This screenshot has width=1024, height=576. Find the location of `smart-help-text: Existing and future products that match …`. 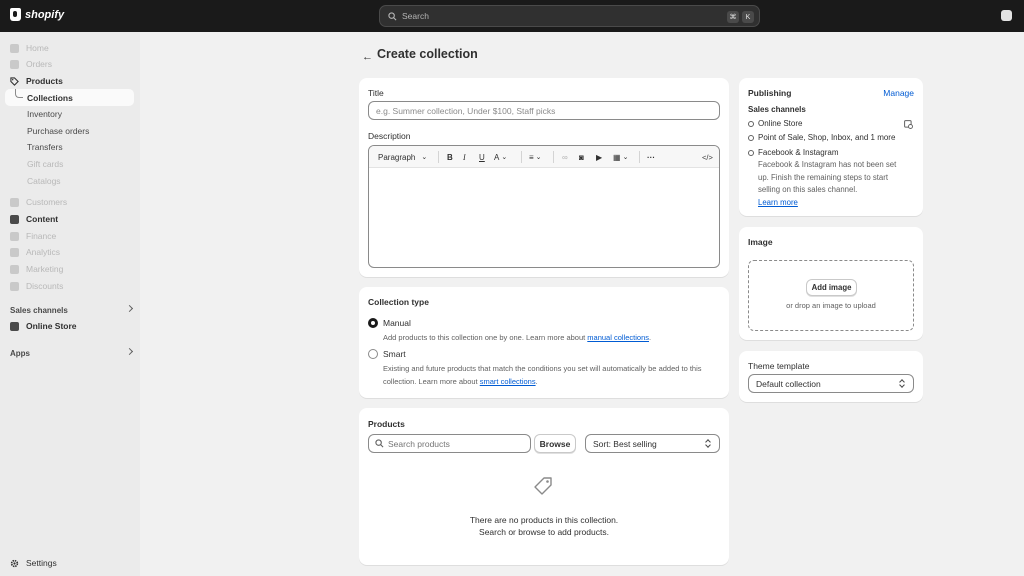

smart-help-text: Existing and future products that match … is located at coordinates (542, 375).